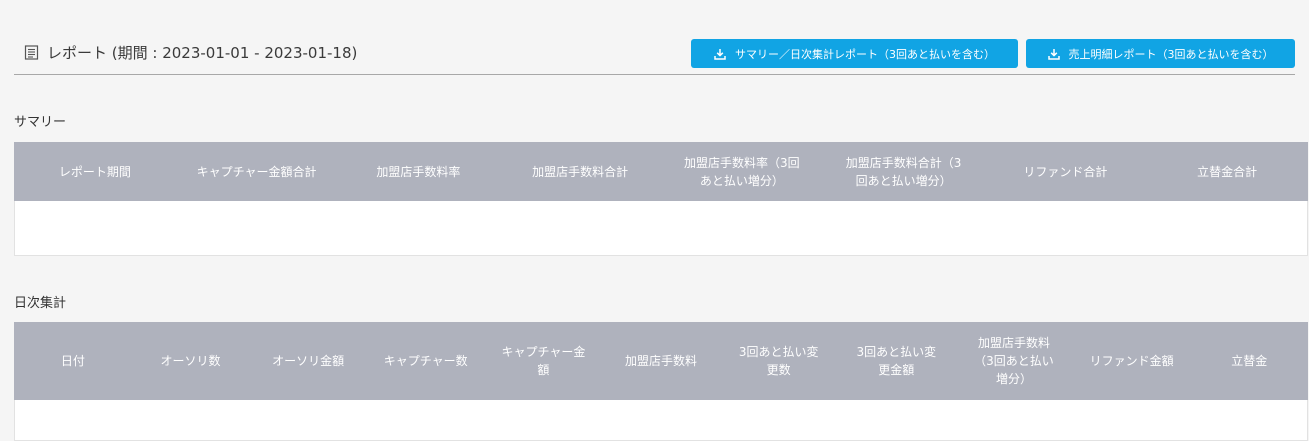 Image resolution: width=1309 pixels, height=441 pixels. What do you see at coordinates (1171, 54) in the screenshot?
I see `sales-detail-report-download-label: 売上明細レポート（3回あと払いを含む）` at bounding box center [1171, 54].